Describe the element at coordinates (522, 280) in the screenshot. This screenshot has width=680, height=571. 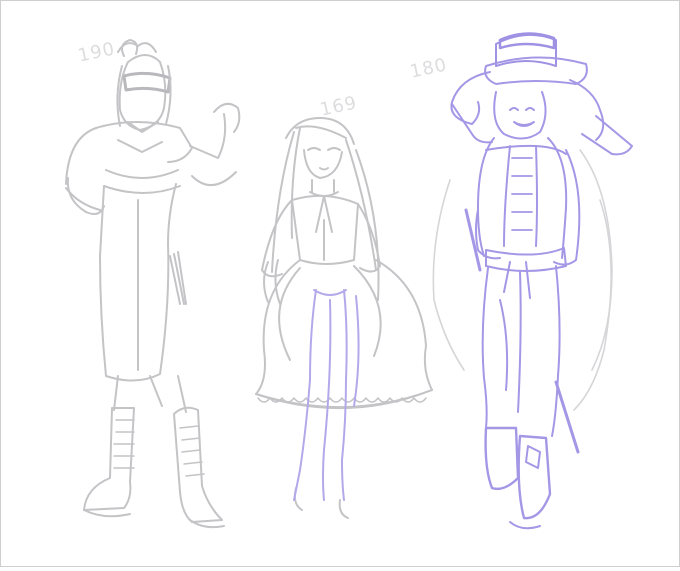
I see `figure-right-ghost` at that location.